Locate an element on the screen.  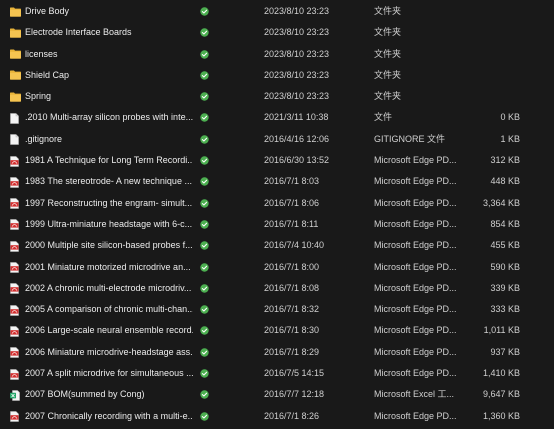
file-size: 333 KB is located at coordinates (505, 309).